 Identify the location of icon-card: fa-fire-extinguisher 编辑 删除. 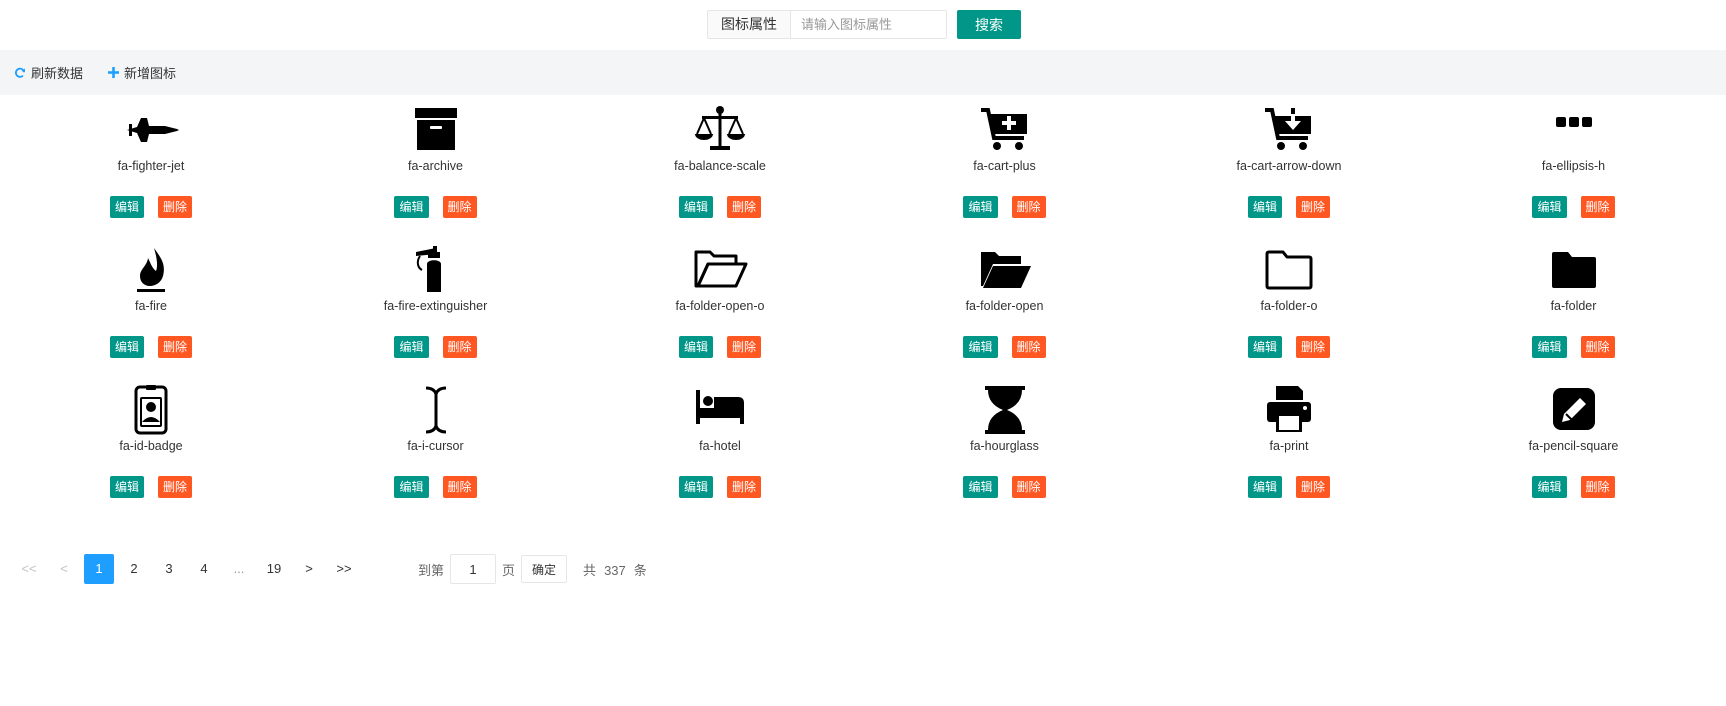
(436, 301).